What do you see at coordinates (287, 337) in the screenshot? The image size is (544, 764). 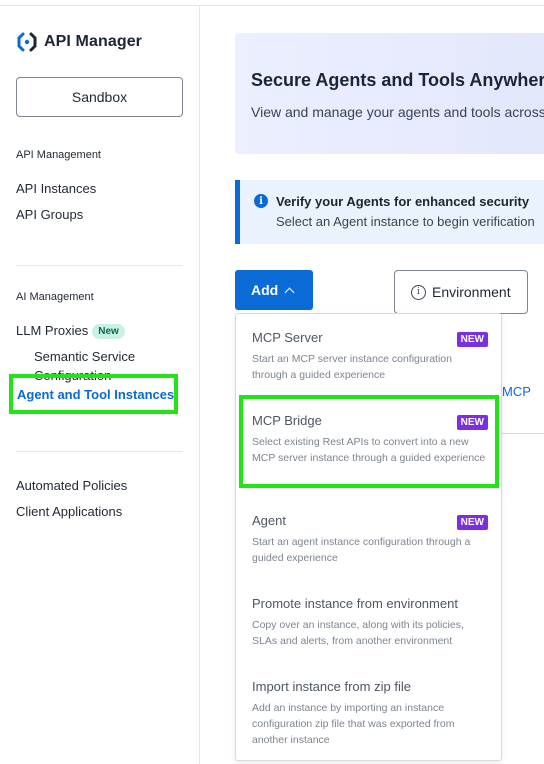 I see `menu-item-title: MCP Server` at bounding box center [287, 337].